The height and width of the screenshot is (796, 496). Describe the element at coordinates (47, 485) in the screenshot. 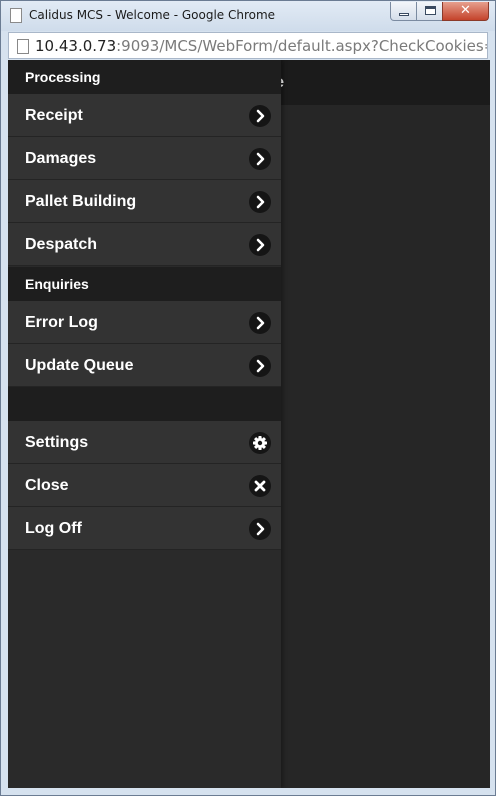

I see `menu-item-label: Close` at that location.